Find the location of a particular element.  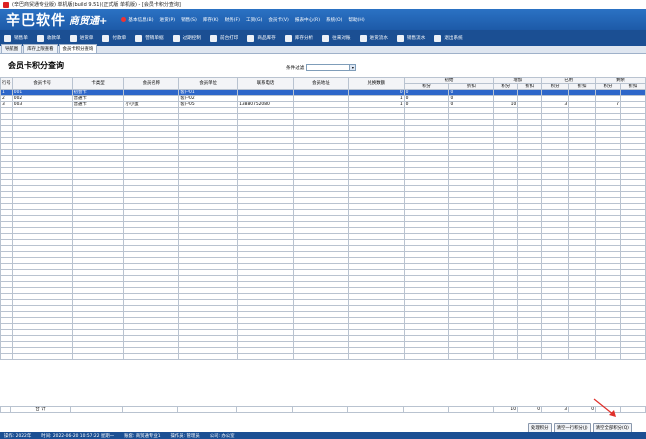

toolbar-stock-analysis: 库存分析 is located at coordinates (299, 38).